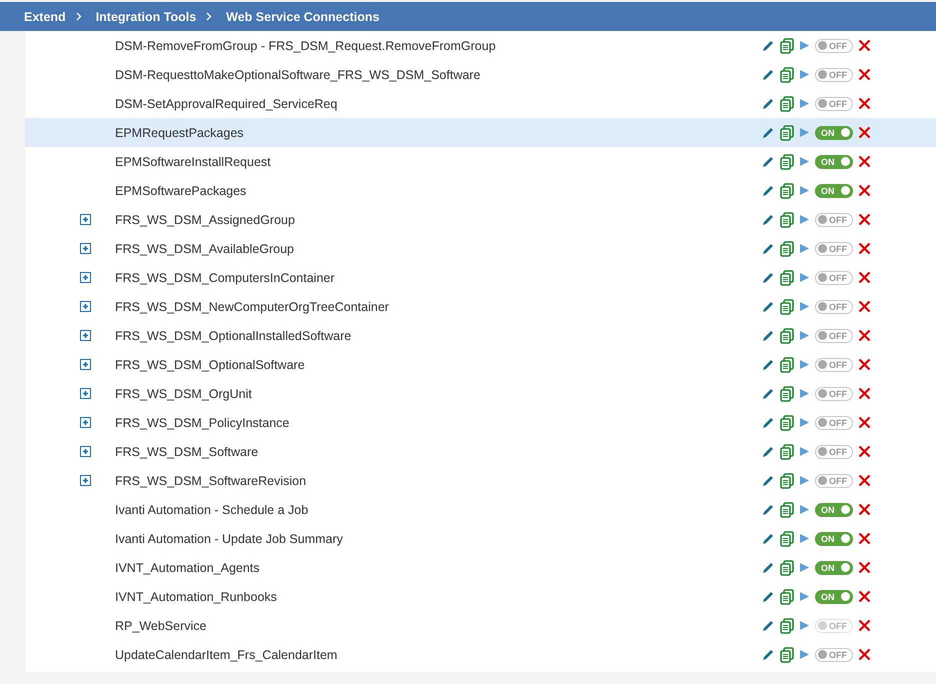 Image resolution: width=936 pixels, height=684 pixels. I want to click on breadcrumb-link: Extend, so click(45, 17).